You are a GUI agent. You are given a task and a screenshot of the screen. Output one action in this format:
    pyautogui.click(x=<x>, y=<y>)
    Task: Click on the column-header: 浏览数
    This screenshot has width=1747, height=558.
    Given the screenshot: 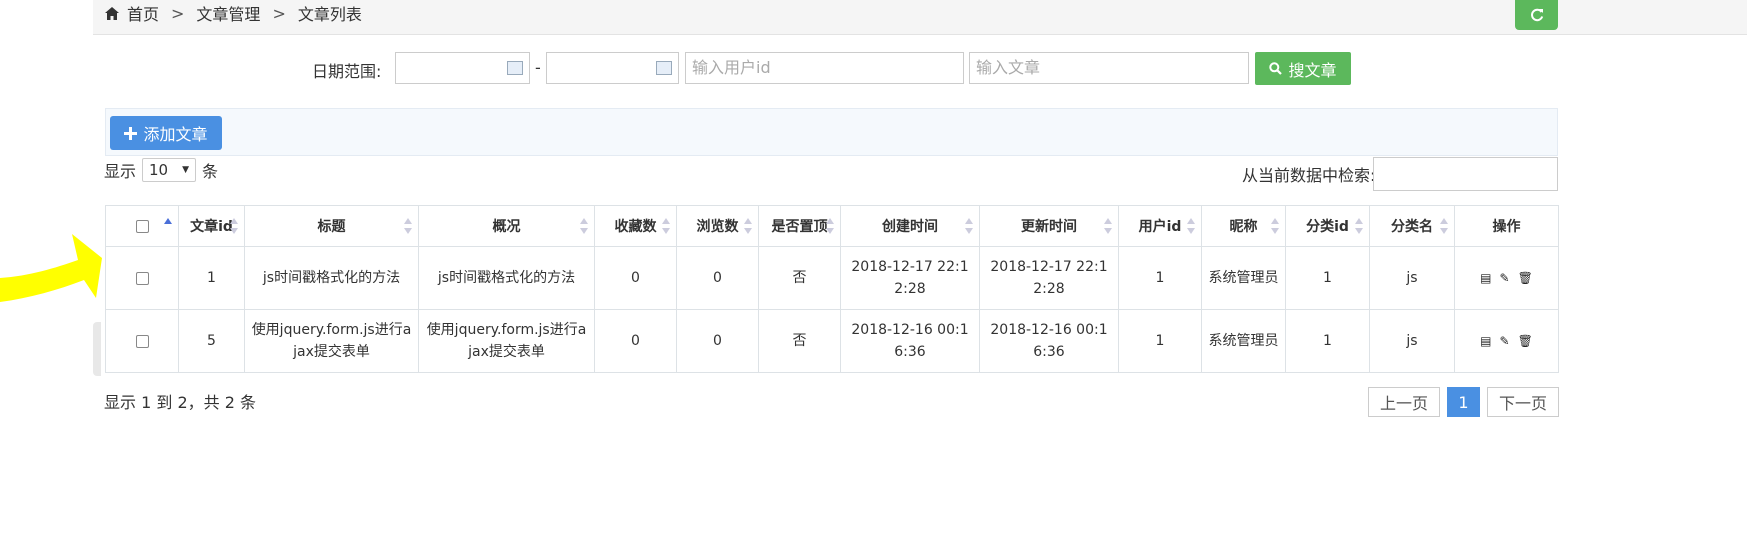 What is the action you would take?
    pyautogui.click(x=717, y=226)
    